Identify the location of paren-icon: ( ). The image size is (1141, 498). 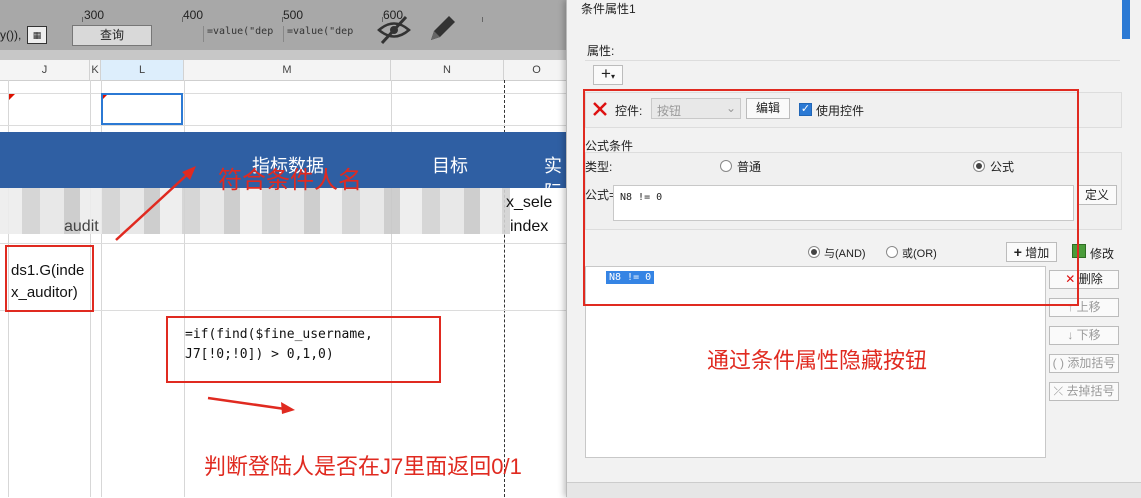
(1058, 363).